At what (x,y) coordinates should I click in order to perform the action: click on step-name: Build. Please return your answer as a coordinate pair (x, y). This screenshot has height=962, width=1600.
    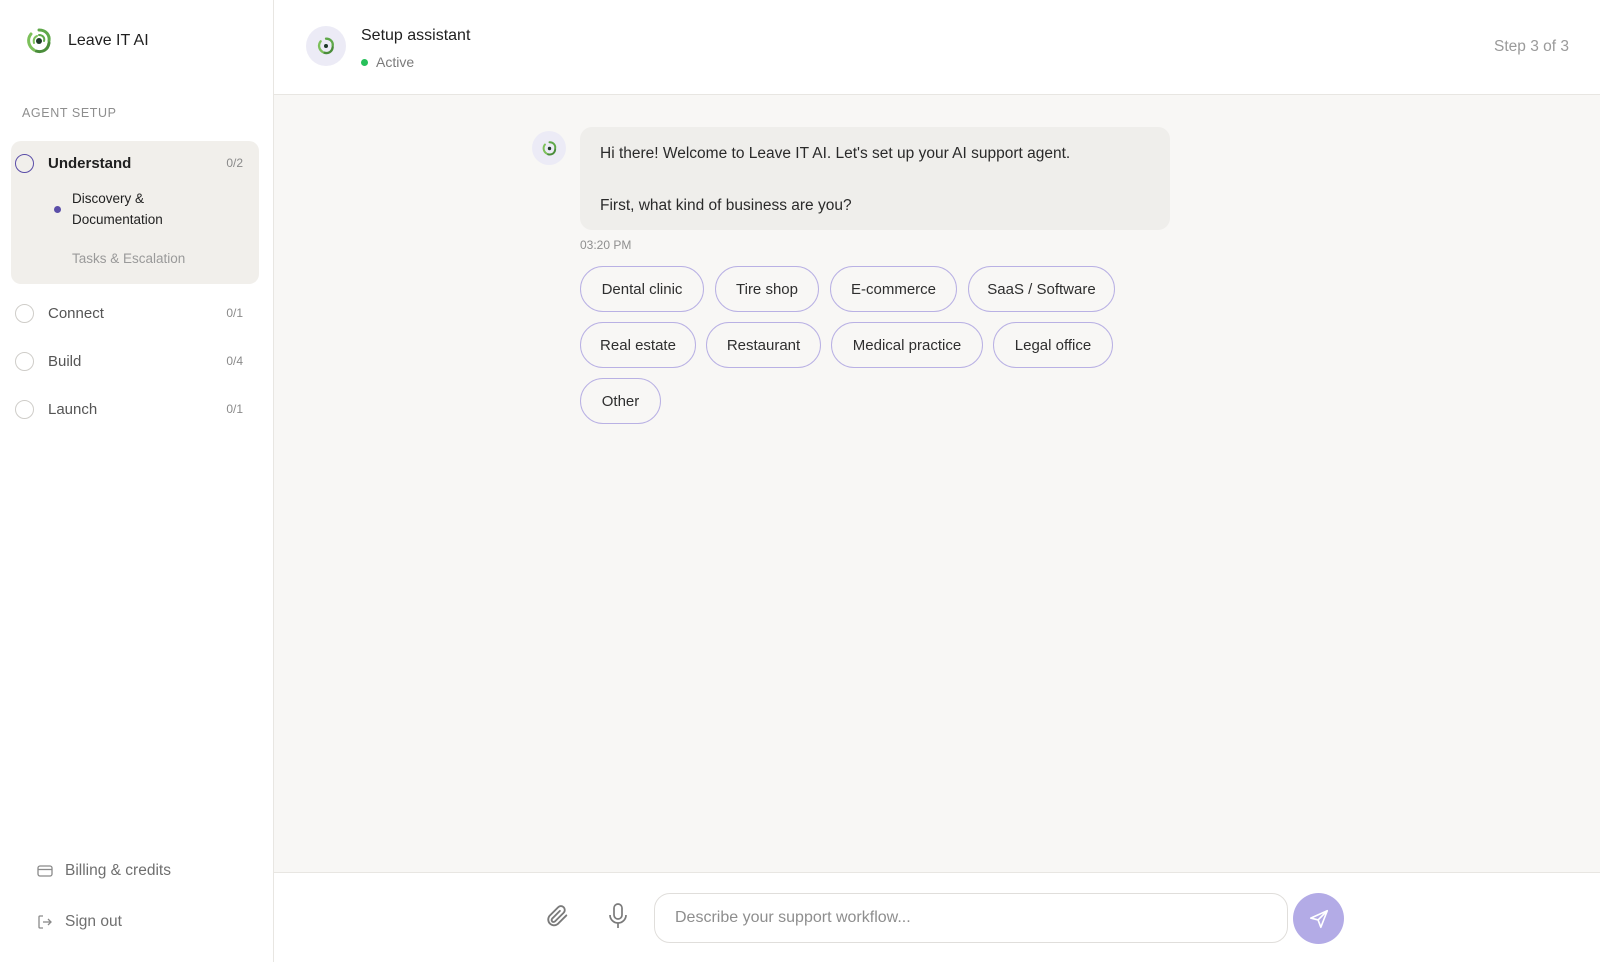
    Looking at the image, I should click on (65, 361).